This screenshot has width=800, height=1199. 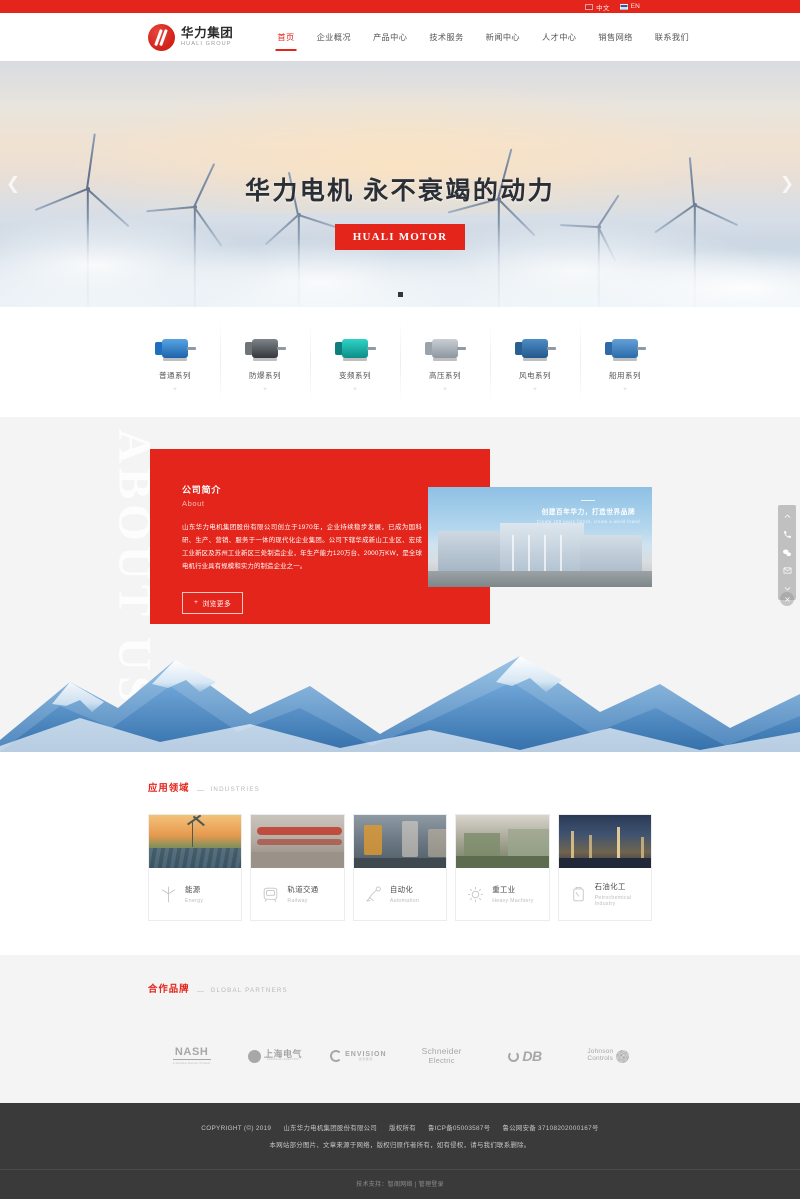 What do you see at coordinates (194, 900) in the screenshot?
I see `industry-label-en: Energy` at bounding box center [194, 900].